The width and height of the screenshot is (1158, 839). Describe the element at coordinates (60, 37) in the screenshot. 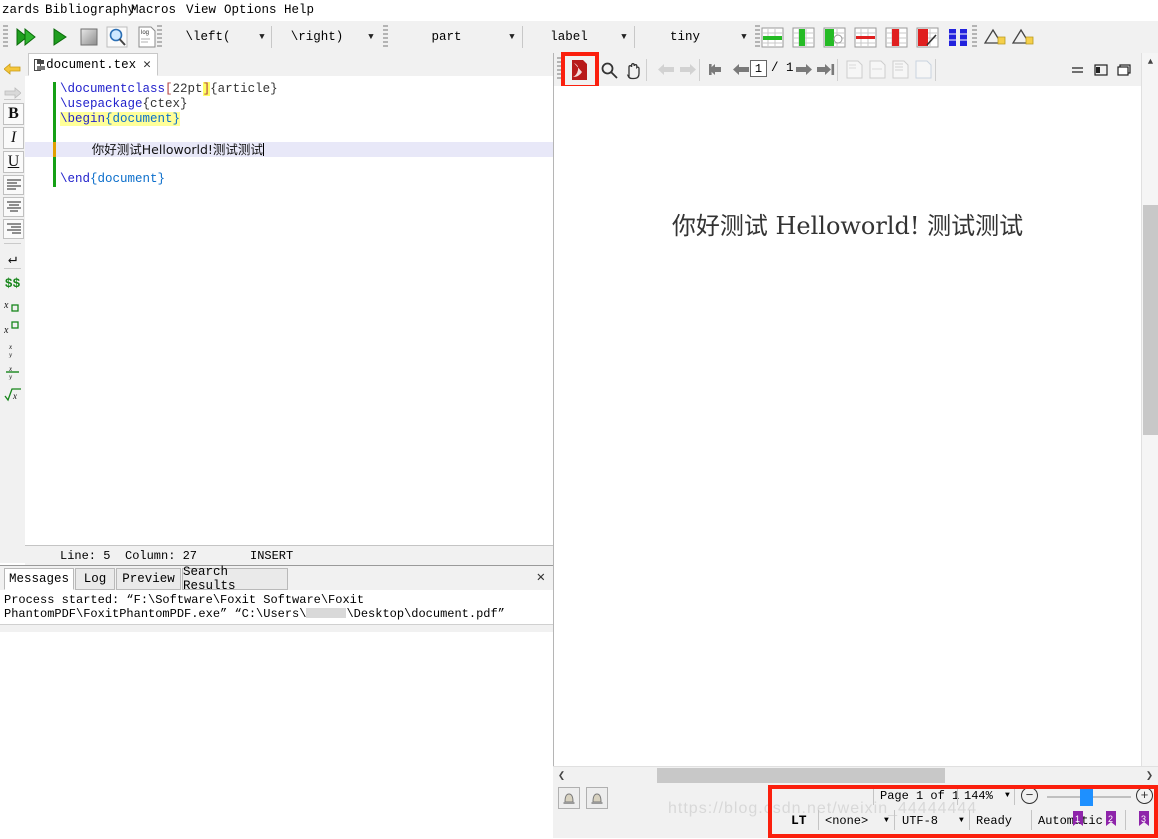

I see `quick-build-button` at that location.